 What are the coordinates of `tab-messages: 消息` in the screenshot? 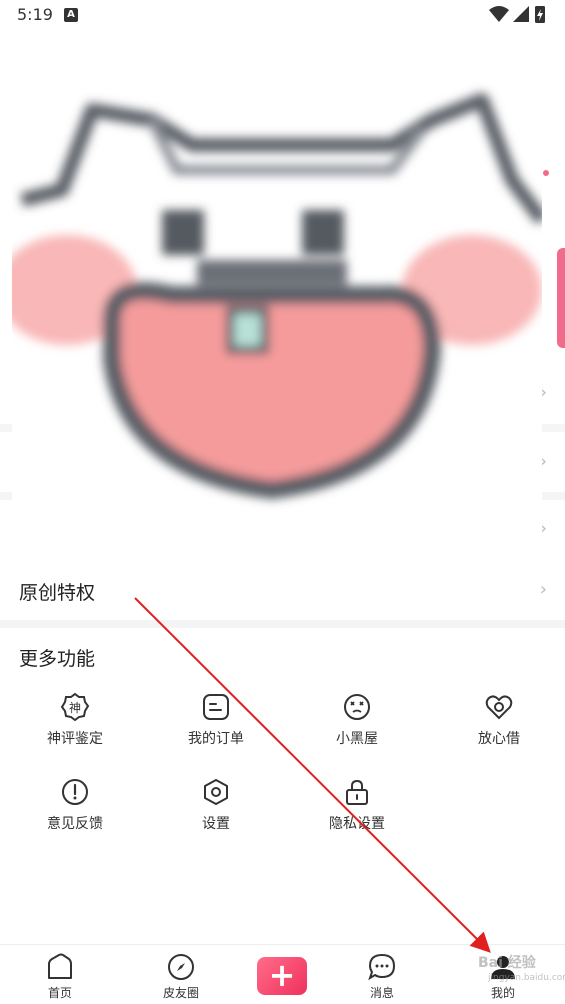 It's located at (382, 974).